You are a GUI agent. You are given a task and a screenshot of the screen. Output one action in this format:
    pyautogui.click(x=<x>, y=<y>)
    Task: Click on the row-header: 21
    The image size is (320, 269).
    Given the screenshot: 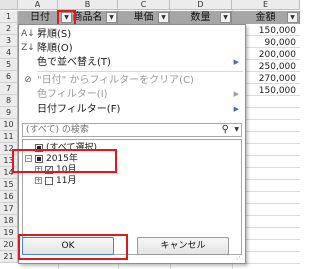 What is the action you would take?
    pyautogui.click(x=9, y=257)
    